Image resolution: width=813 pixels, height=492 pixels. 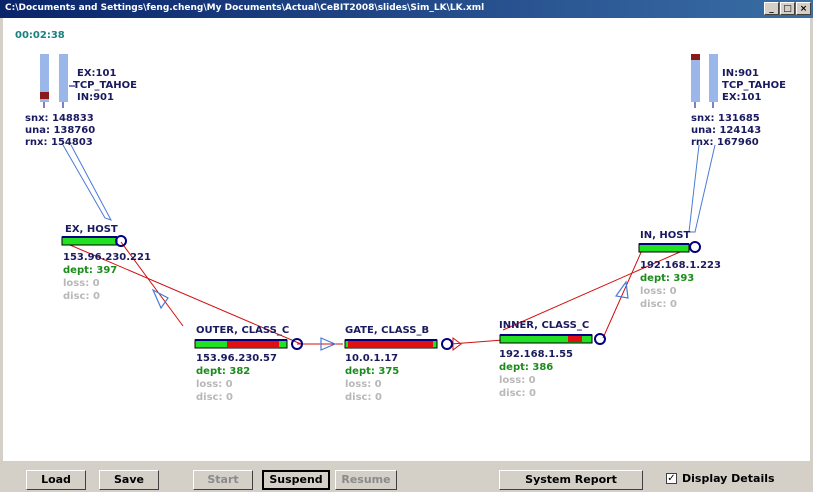 I want to click on outer-loss: loss: 0, so click(x=214, y=384).